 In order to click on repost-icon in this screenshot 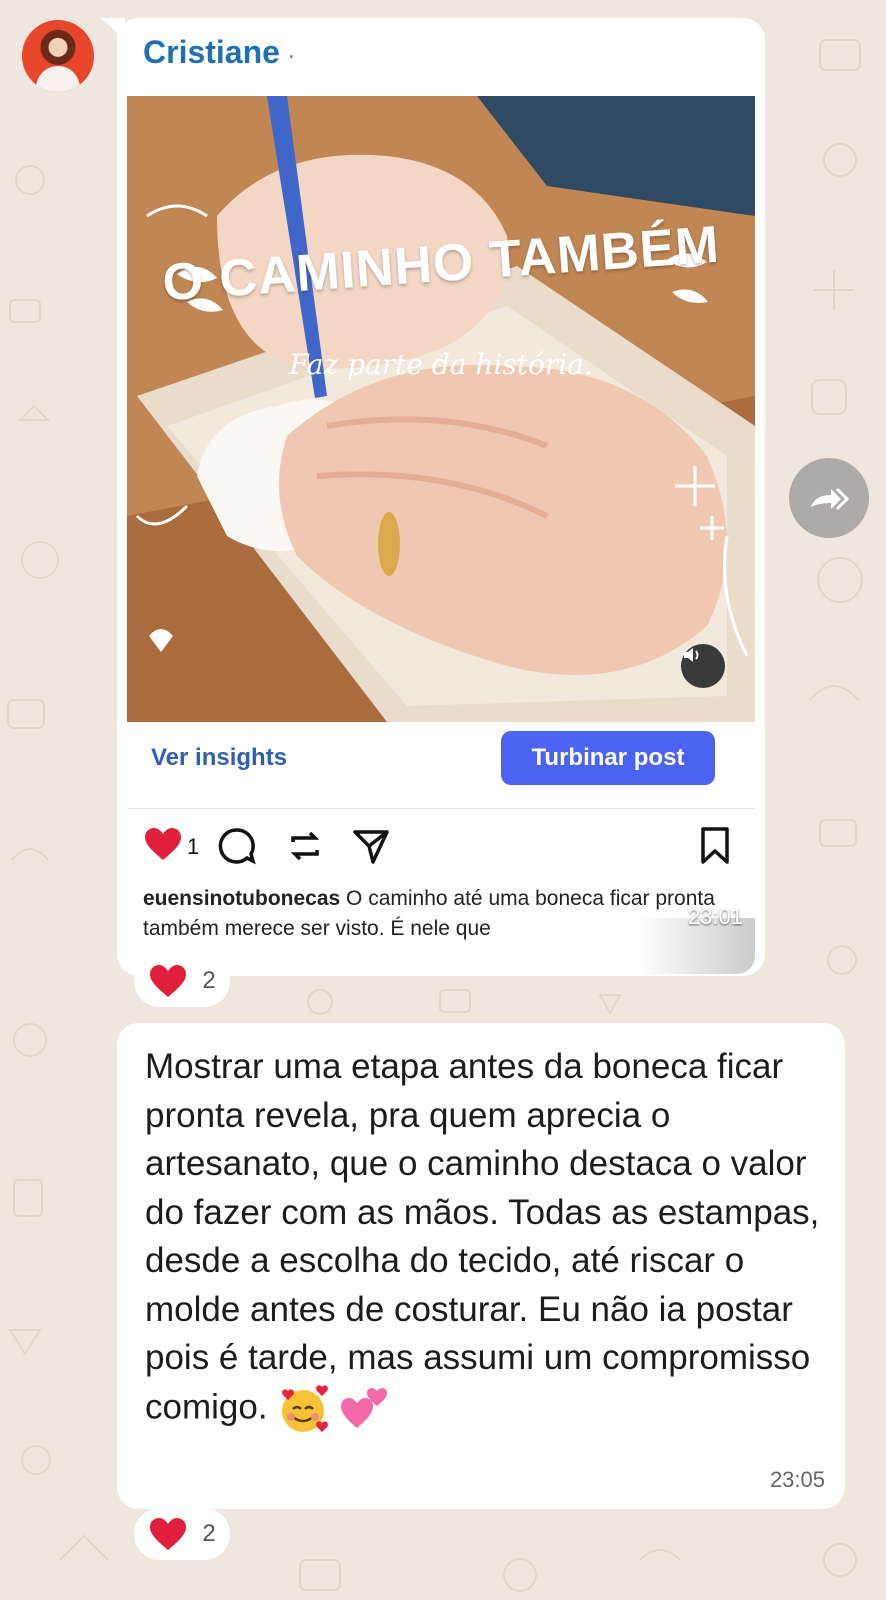, I will do `click(305, 846)`.